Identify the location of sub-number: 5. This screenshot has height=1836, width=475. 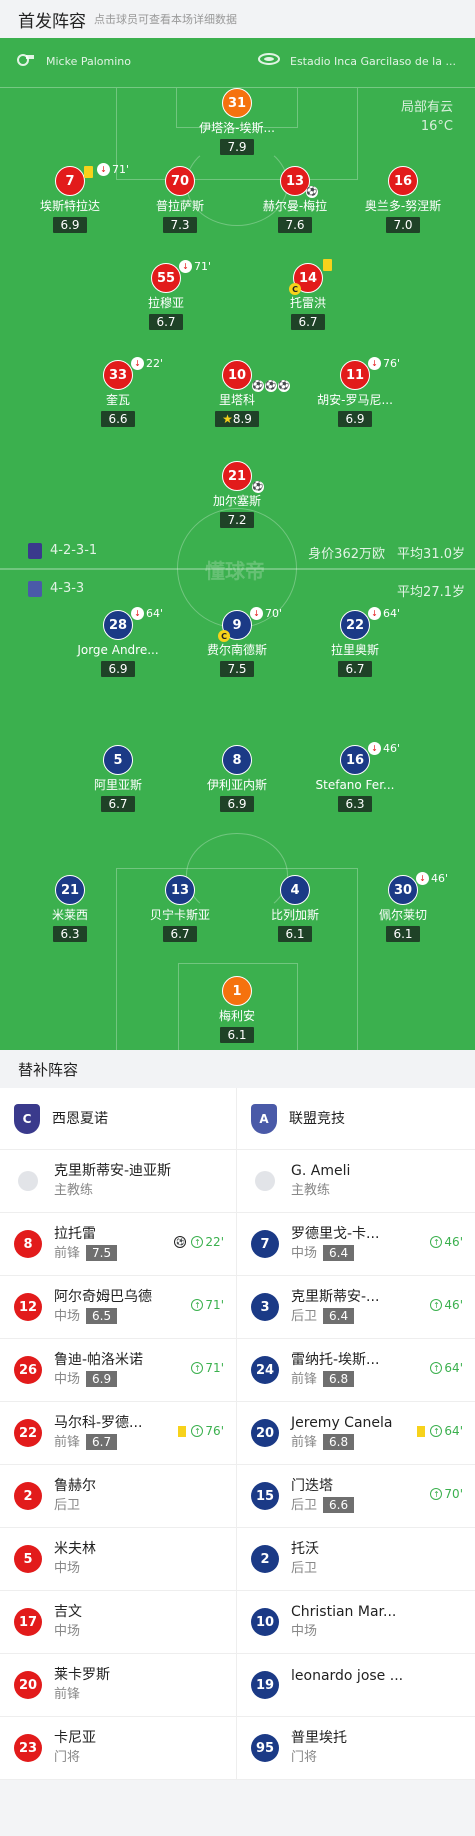
(28, 1559).